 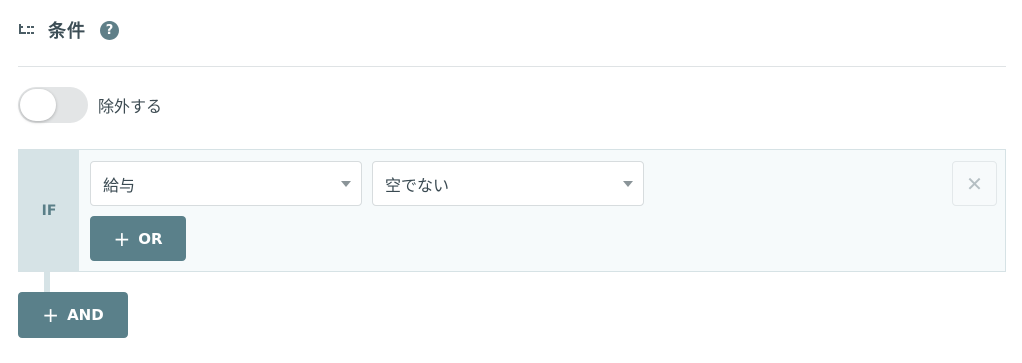 I want to click on exclude-toggle-label: 除外する, so click(x=130, y=106).